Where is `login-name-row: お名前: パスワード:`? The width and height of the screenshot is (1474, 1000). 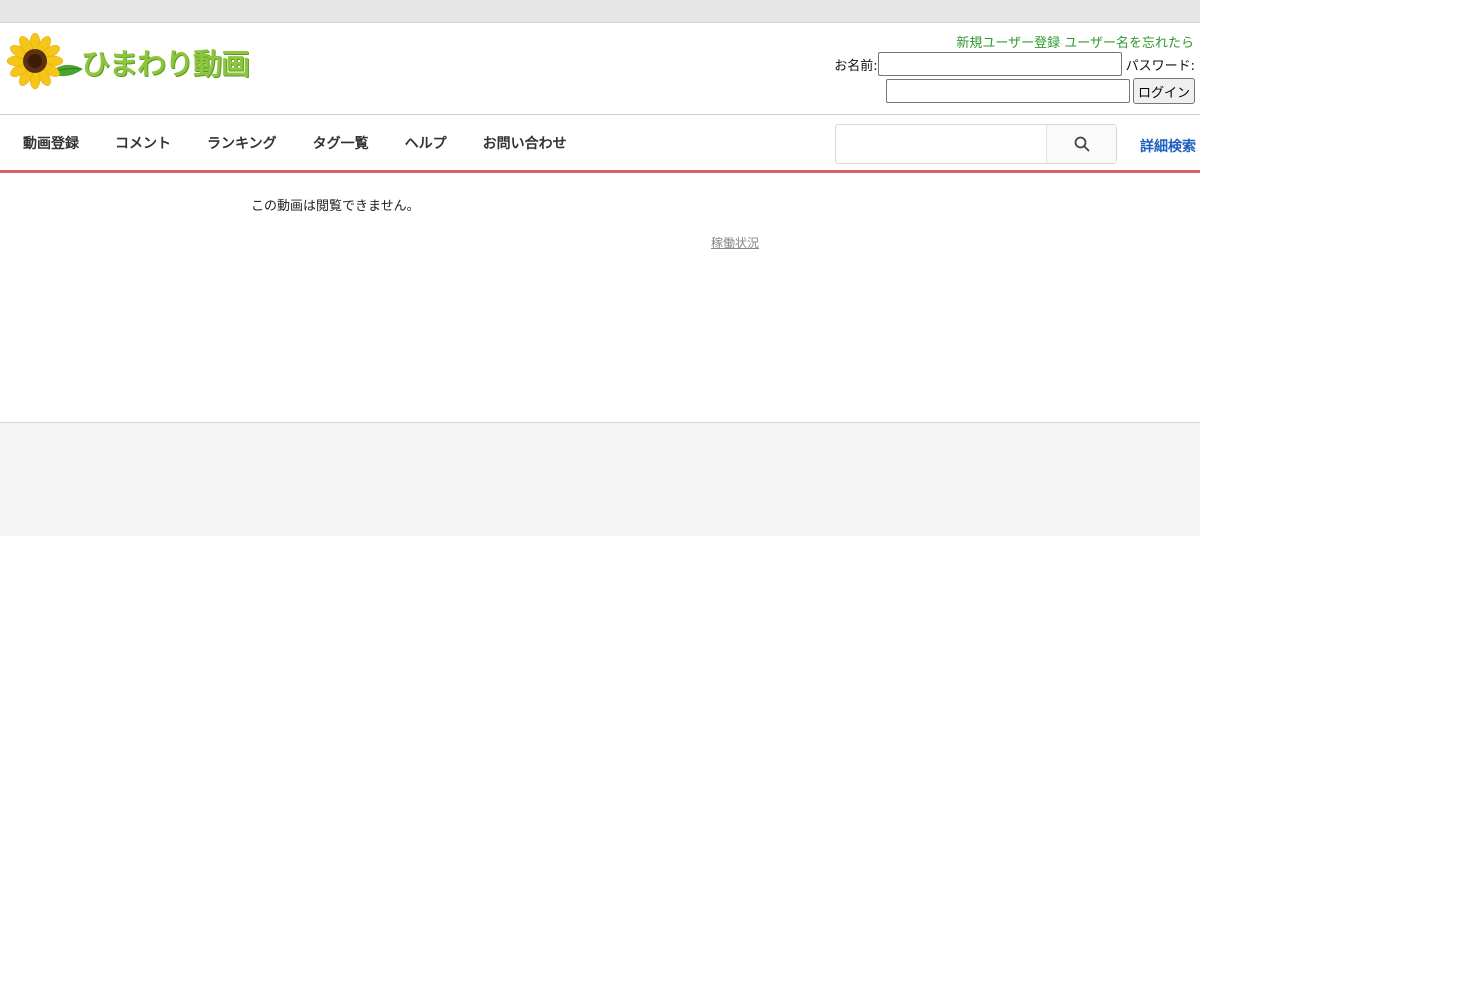
login-name-row: お名前: パスワード: is located at coordinates (1014, 64).